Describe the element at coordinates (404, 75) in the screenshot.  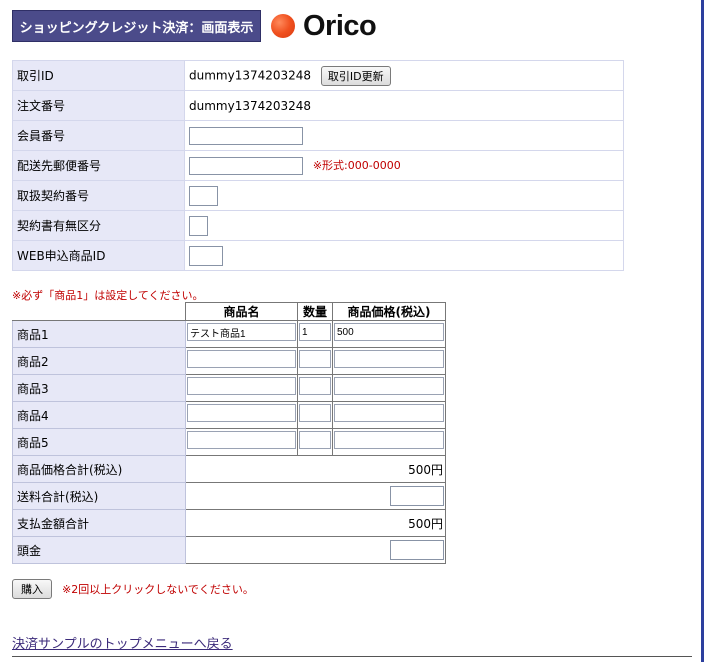
I see `transaction-id-cell: dummy1374203248 取引ID更新` at that location.